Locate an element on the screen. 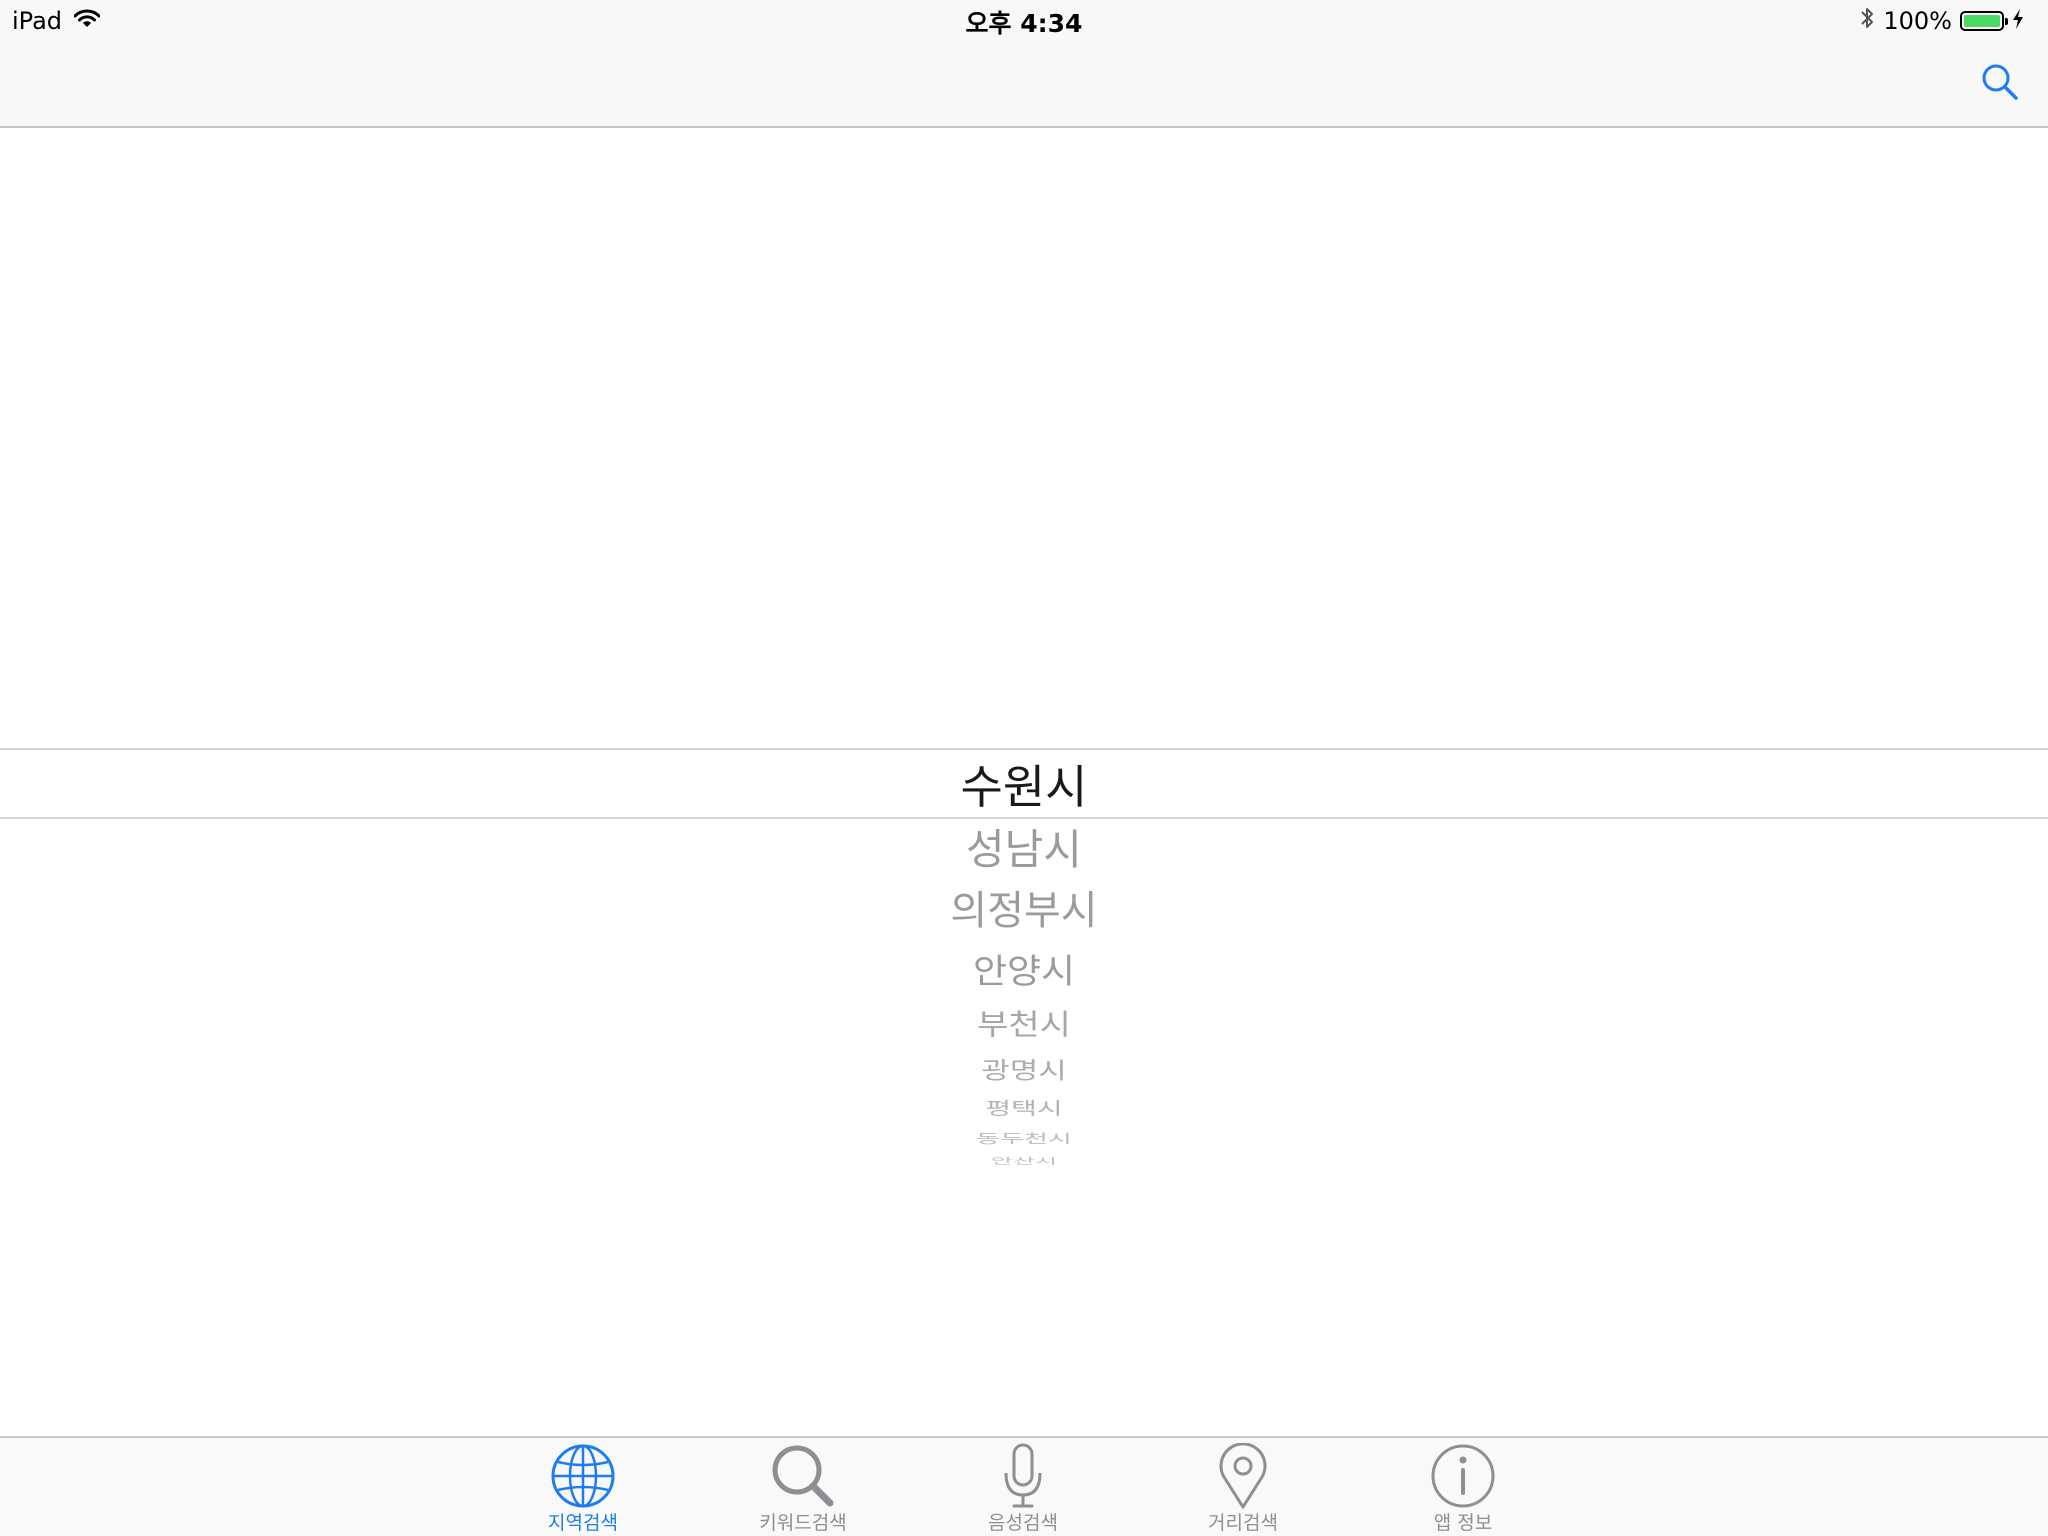 Image resolution: width=2048 pixels, height=1536 pixels. tab-keyword-search: 키워드검색 is located at coordinates (803, 1487).